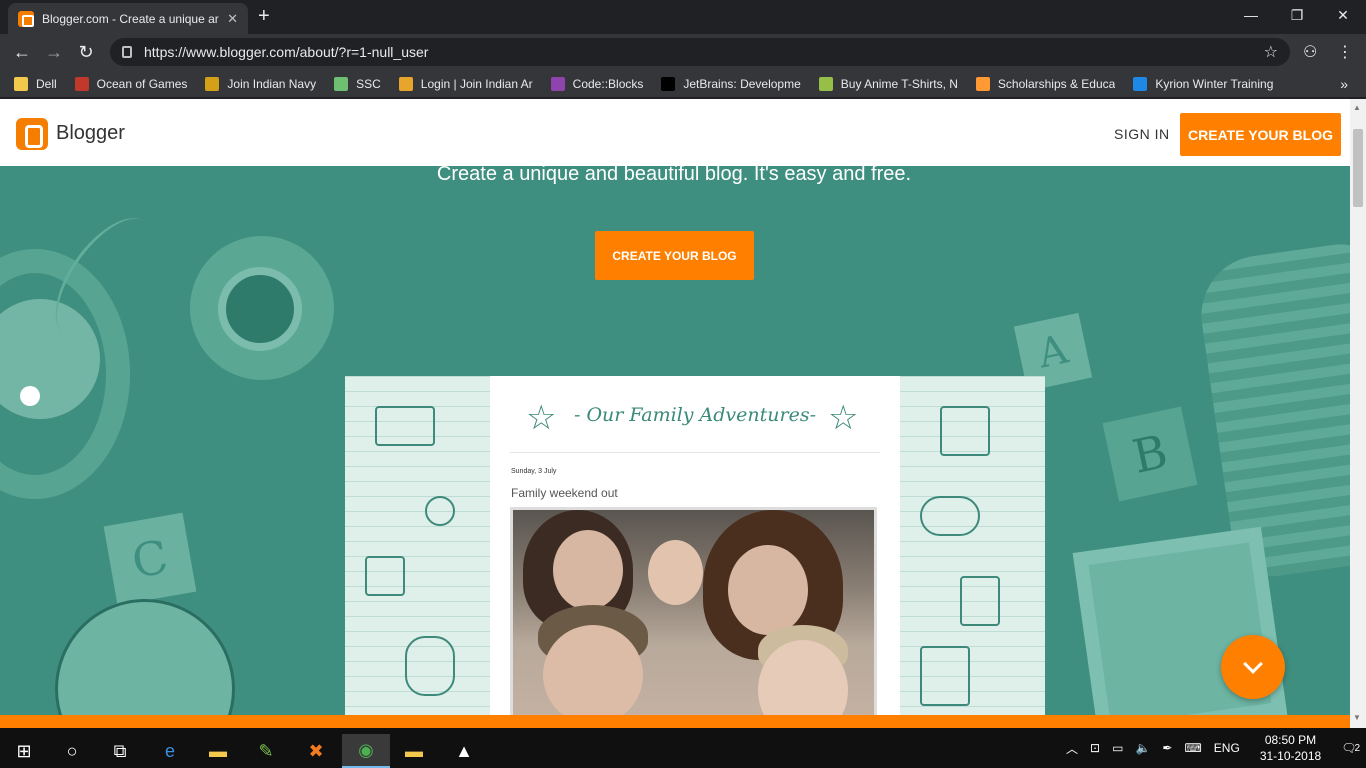 This screenshot has width=1366, height=768. I want to click on forward-button: →, so click(54, 52).